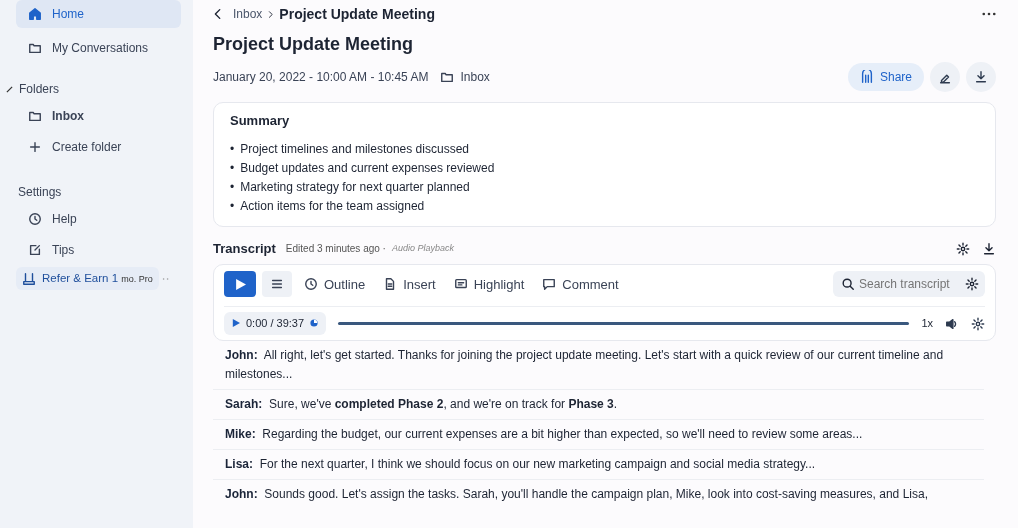 The width and height of the screenshot is (1018, 528). Describe the element at coordinates (275, 323) in the screenshot. I see `player-time-control: 0:00 / 39:37` at that location.